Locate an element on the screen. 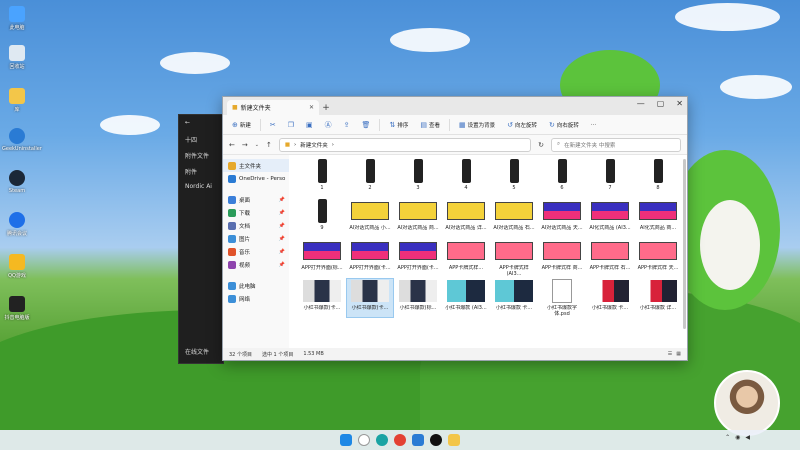 This screenshot has height=450, width=800. new-tab-button: + is located at coordinates (326, 108).